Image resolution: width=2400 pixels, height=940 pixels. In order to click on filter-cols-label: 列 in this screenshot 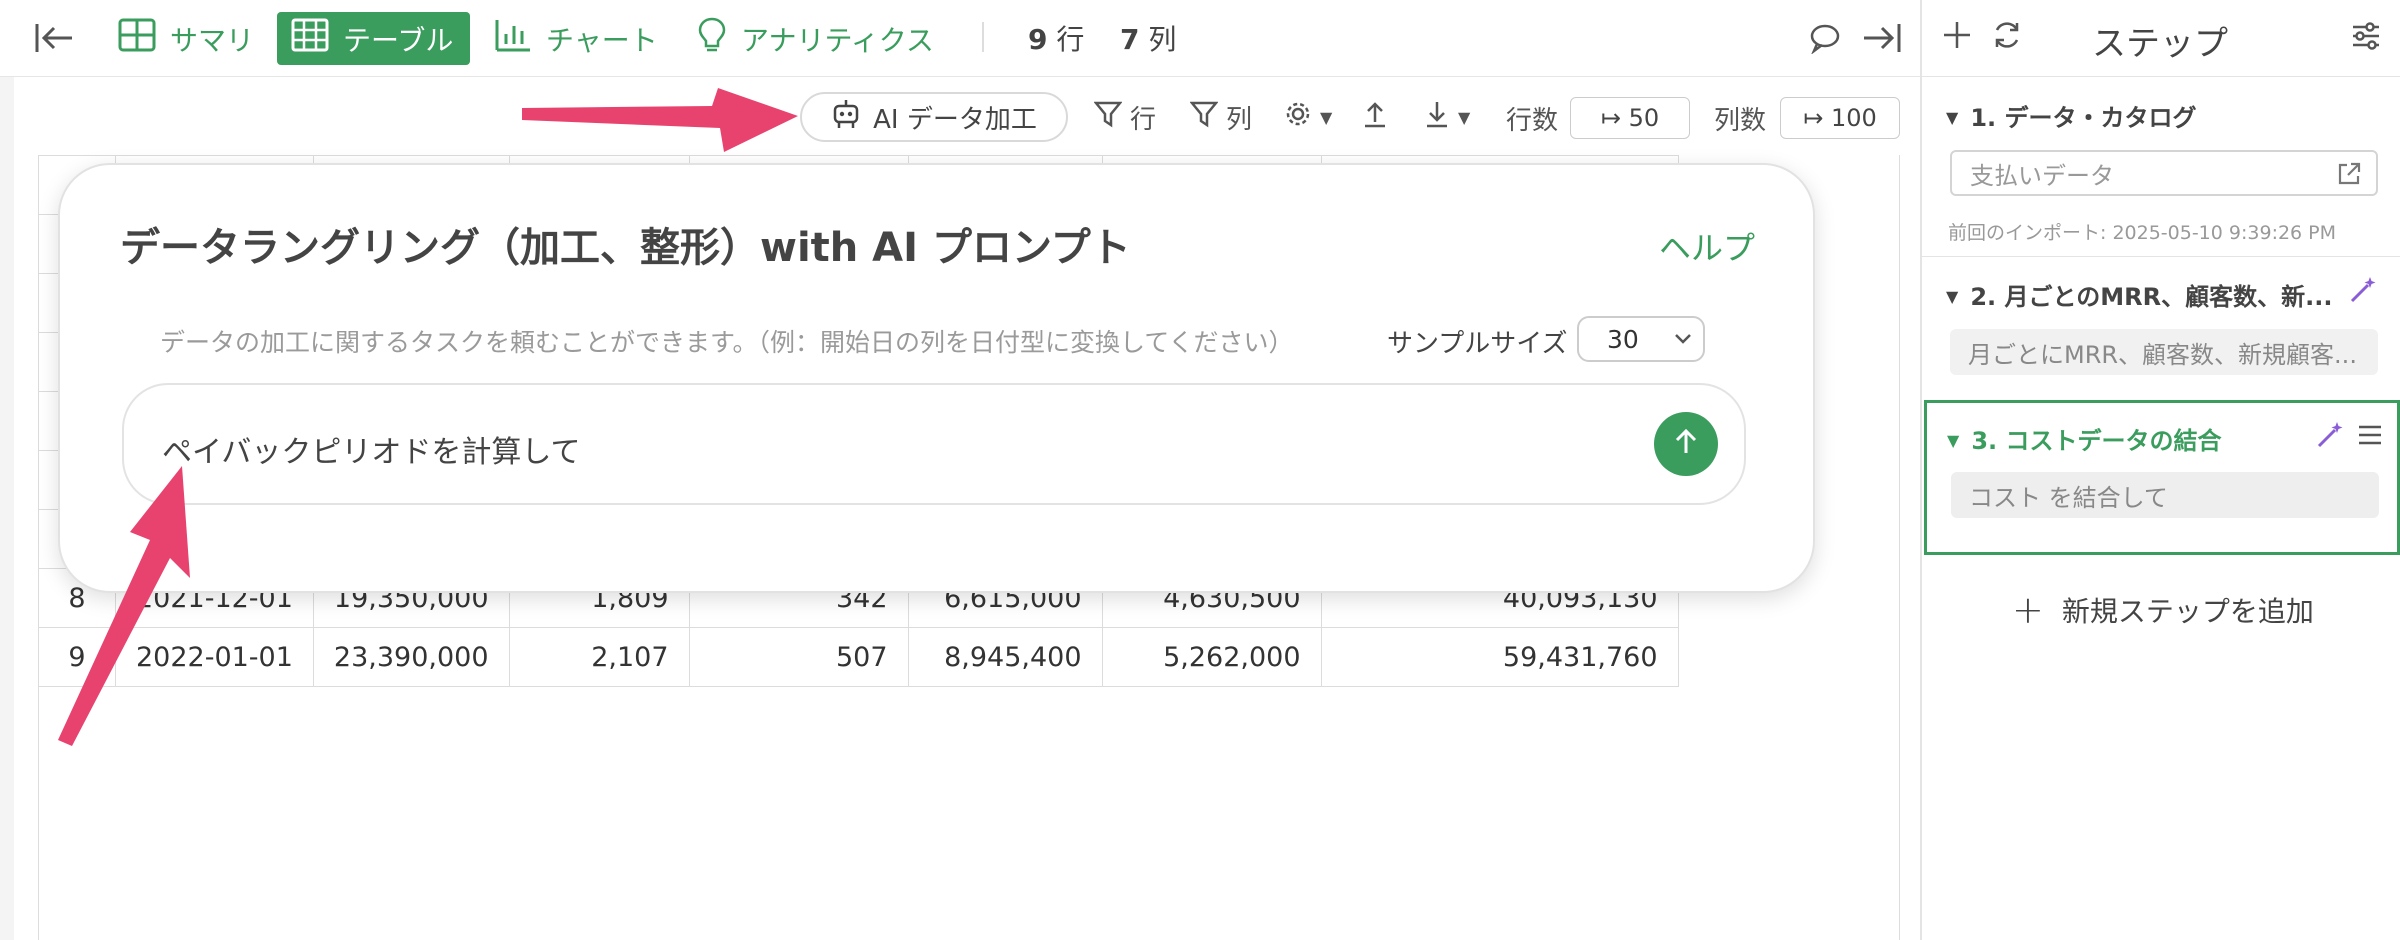, I will do `click(1239, 119)`.